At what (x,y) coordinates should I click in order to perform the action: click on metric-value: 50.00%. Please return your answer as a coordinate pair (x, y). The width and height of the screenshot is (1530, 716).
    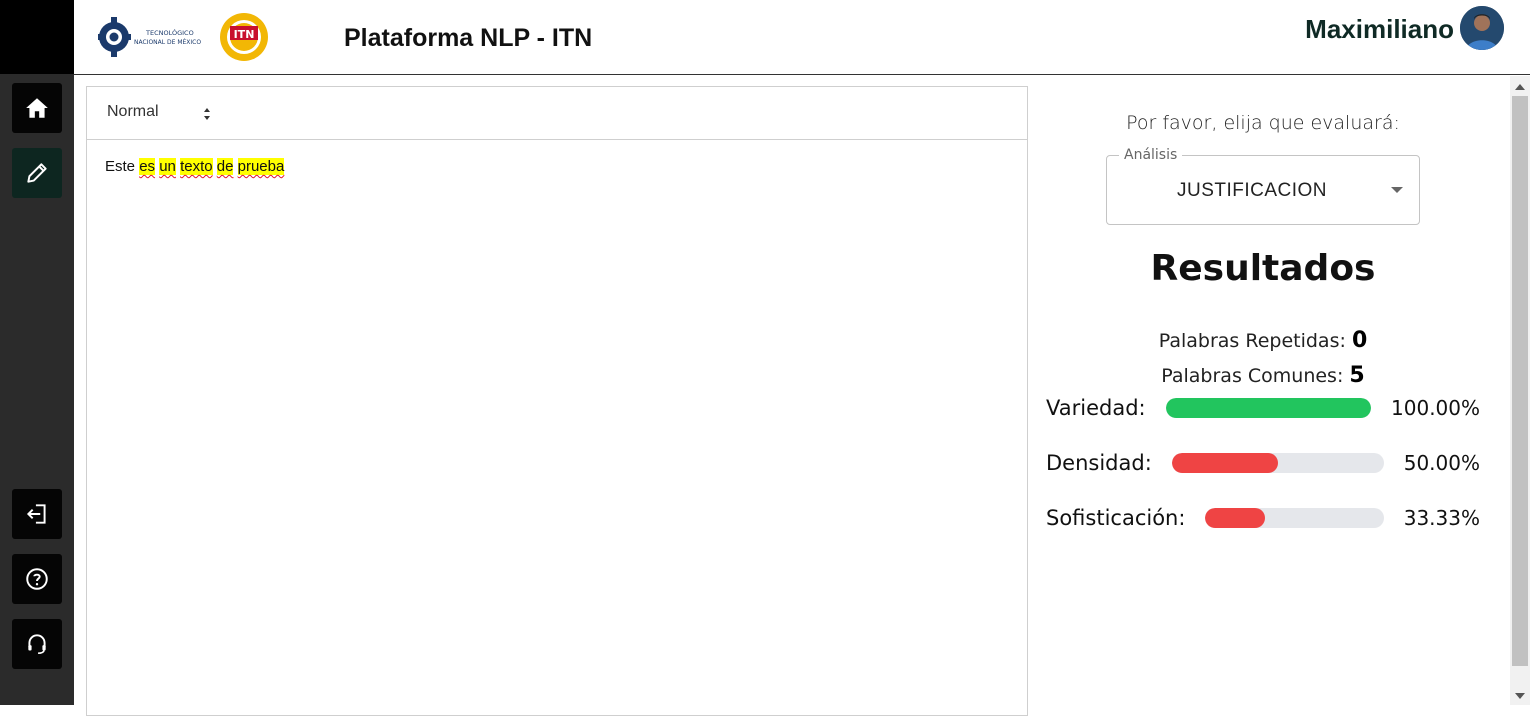
    Looking at the image, I should click on (1441, 463).